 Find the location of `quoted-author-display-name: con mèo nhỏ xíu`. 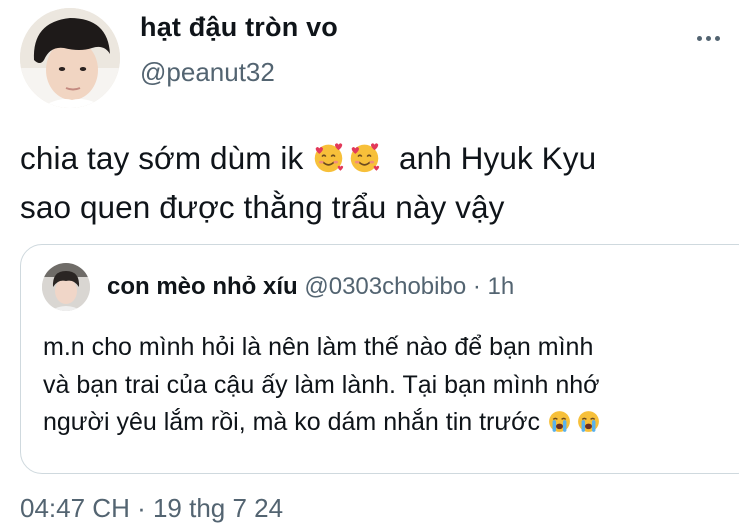

quoted-author-display-name: con mèo nhỏ xíu is located at coordinates (202, 286).